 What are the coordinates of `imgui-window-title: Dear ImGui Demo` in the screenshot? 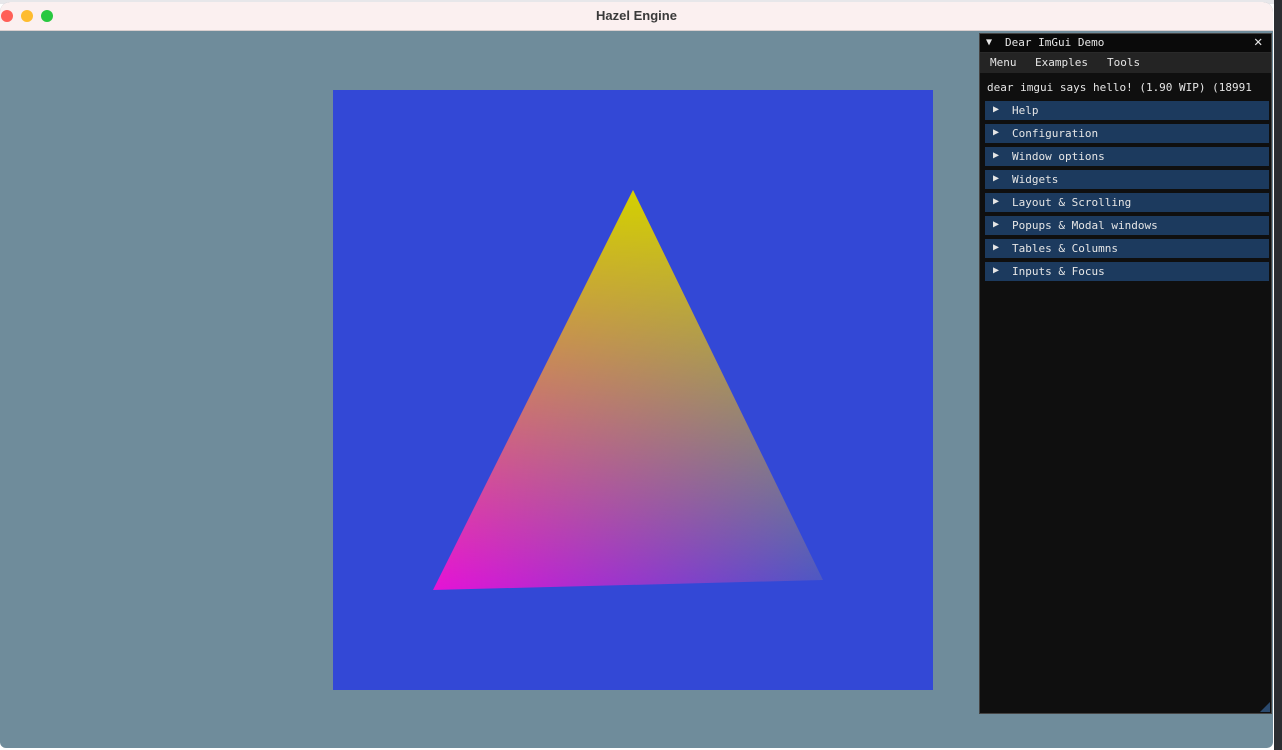 It's located at (1055, 42).